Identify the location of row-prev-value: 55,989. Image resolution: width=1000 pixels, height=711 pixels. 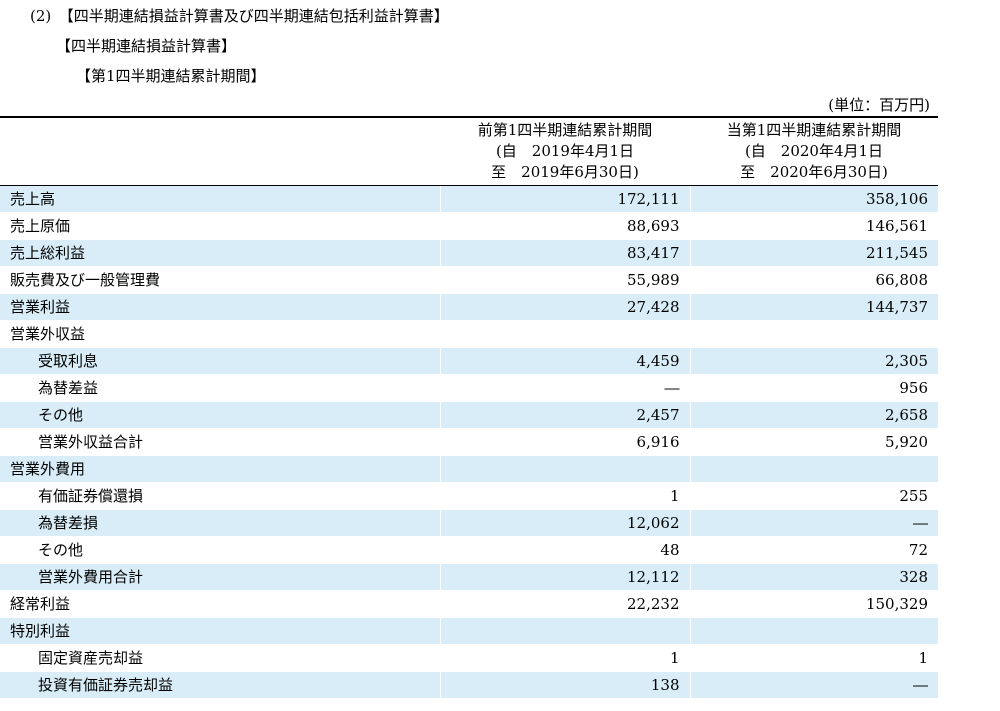
(564, 280).